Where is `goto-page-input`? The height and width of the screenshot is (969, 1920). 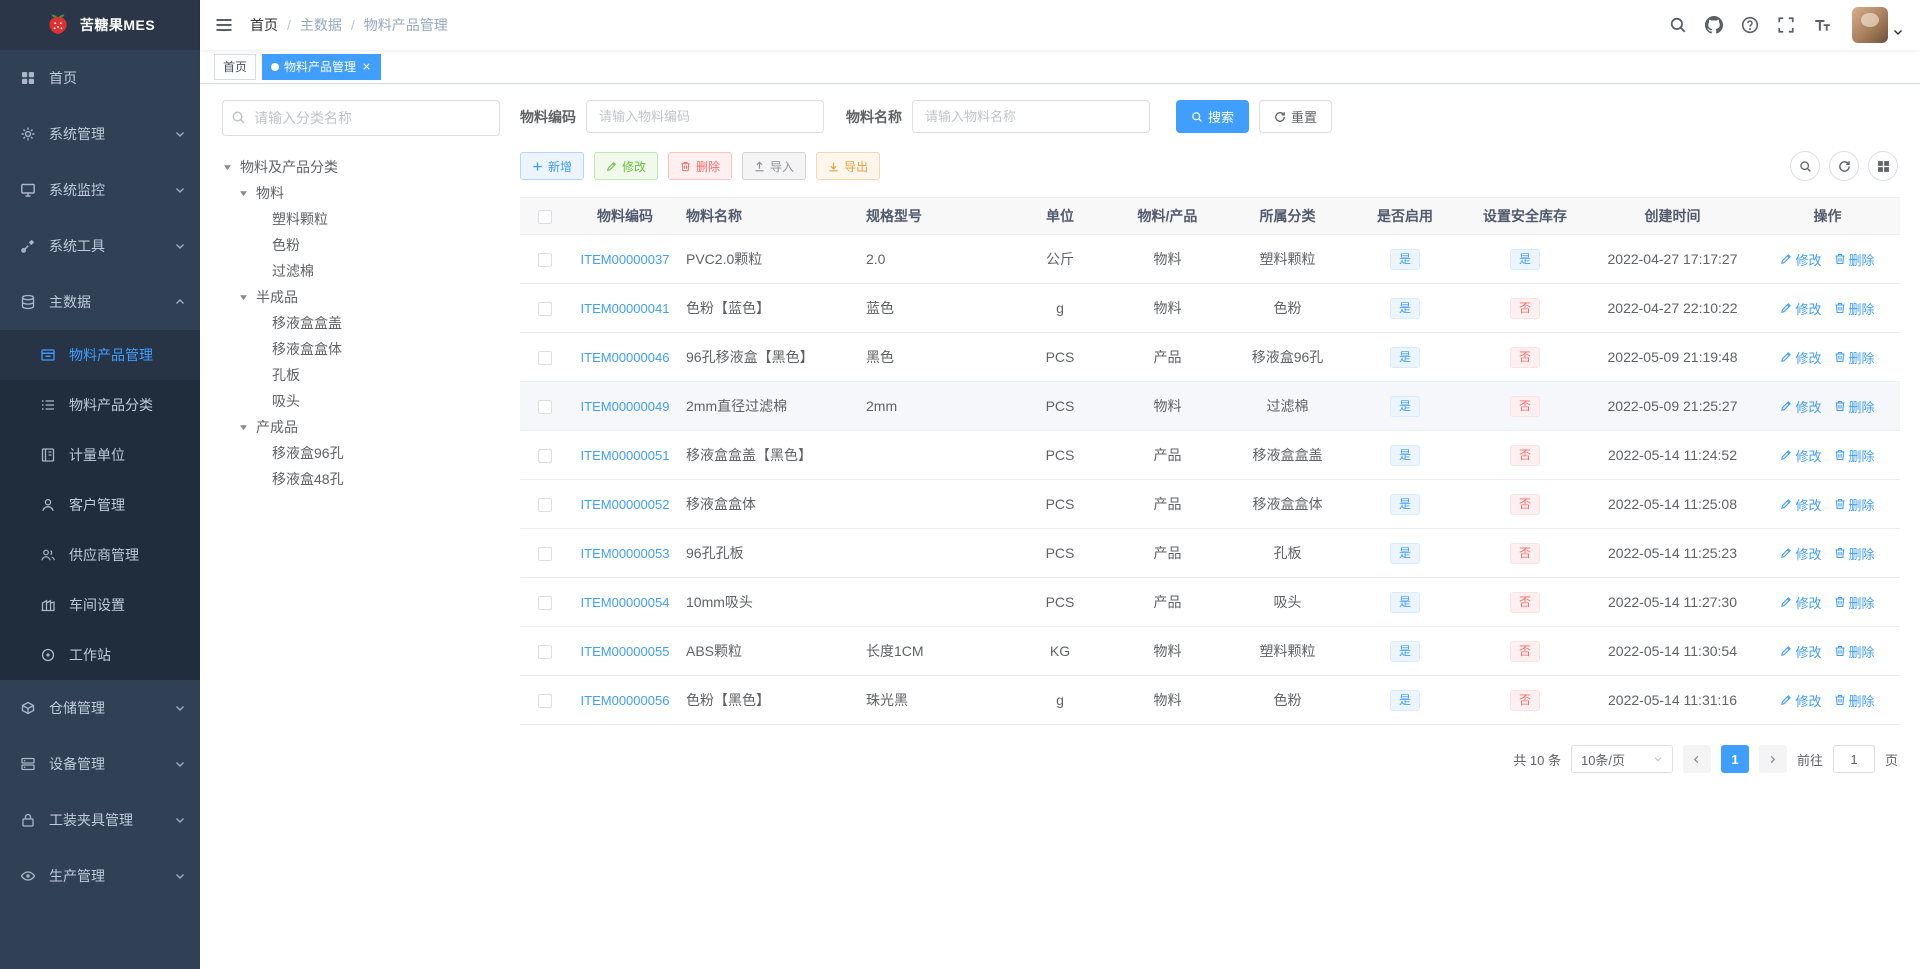 goto-page-input is located at coordinates (1853, 759).